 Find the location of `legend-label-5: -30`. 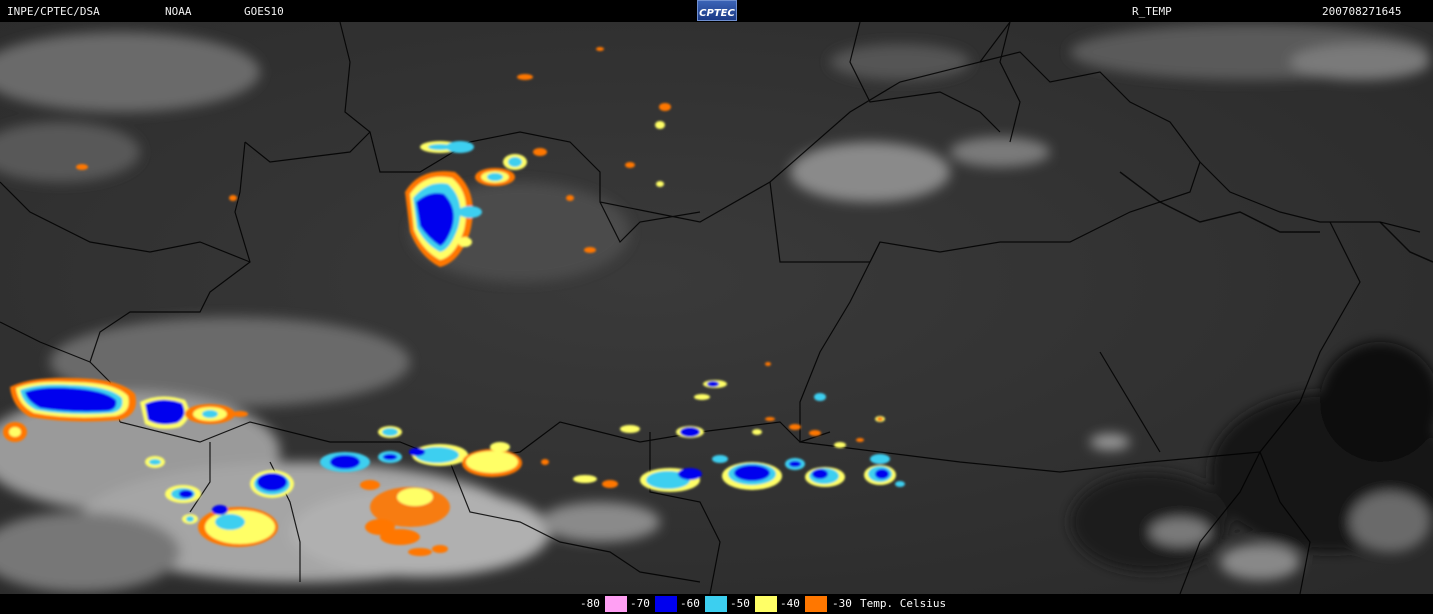

legend-label-5: -30 is located at coordinates (842, 603).